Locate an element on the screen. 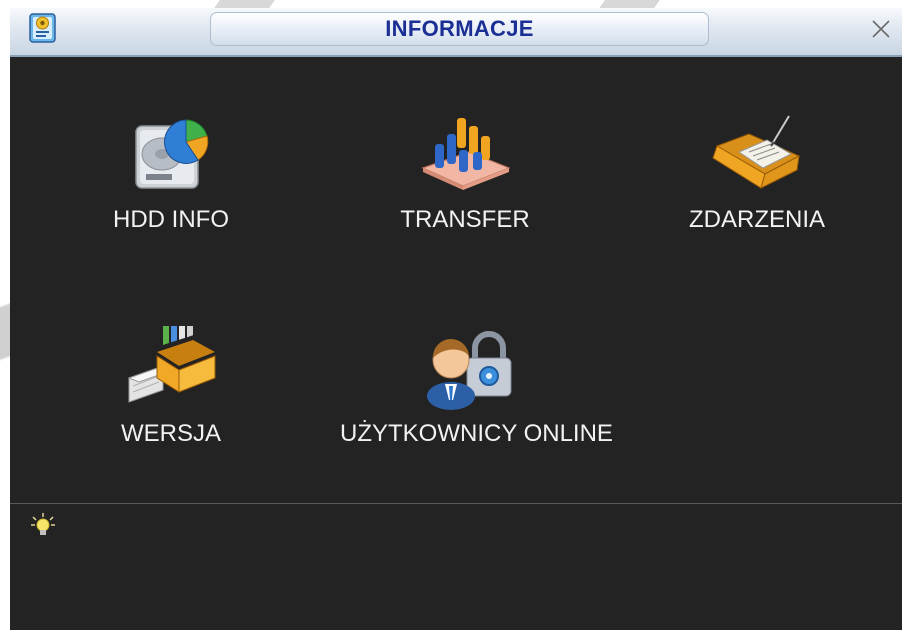 The width and height of the screenshot is (903, 630). hdd-chart-icon is located at coordinates (172, 154).